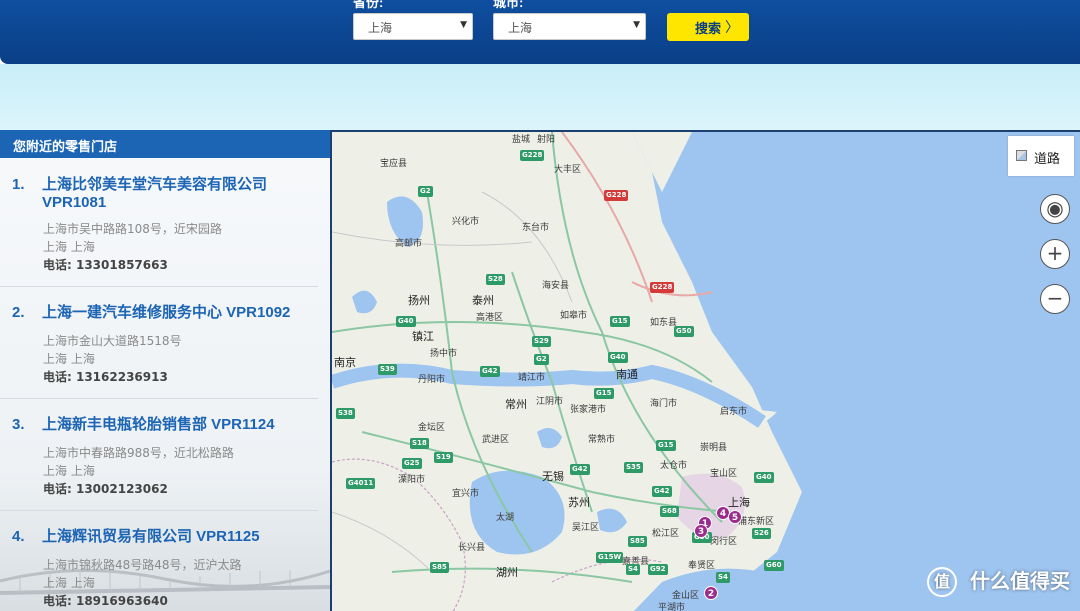  What do you see at coordinates (553, 476) in the screenshot?
I see `city-label: 无锡` at bounding box center [553, 476].